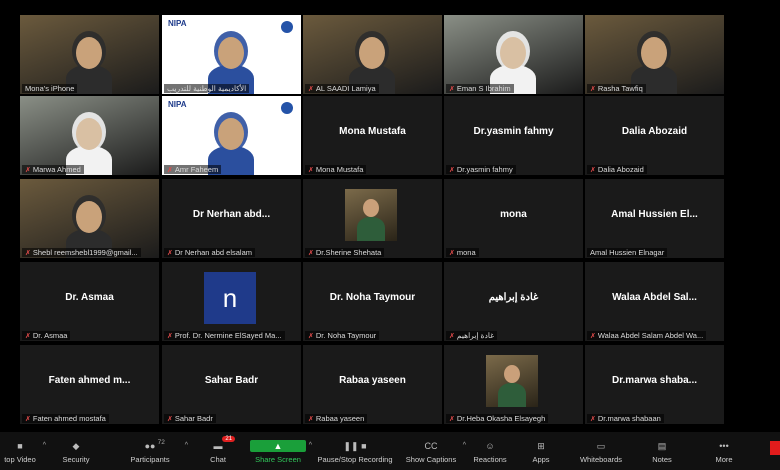 The height and width of the screenshot is (470, 780). I want to click on participant-tile: Dr Nerhan abd... ✗ Dr Nerhan abd elsalam, so click(231, 218).